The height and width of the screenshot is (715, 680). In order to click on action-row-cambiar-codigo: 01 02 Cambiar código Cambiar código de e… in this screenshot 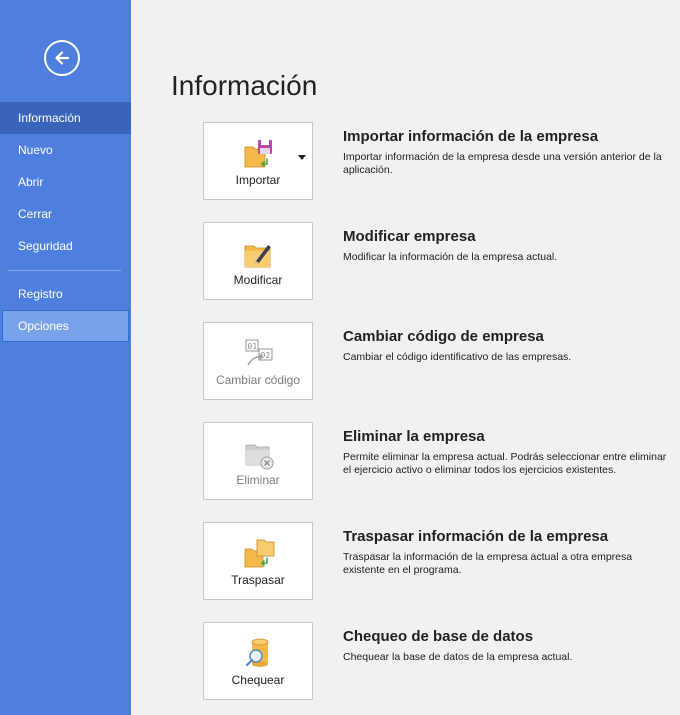, I will do `click(438, 361)`.